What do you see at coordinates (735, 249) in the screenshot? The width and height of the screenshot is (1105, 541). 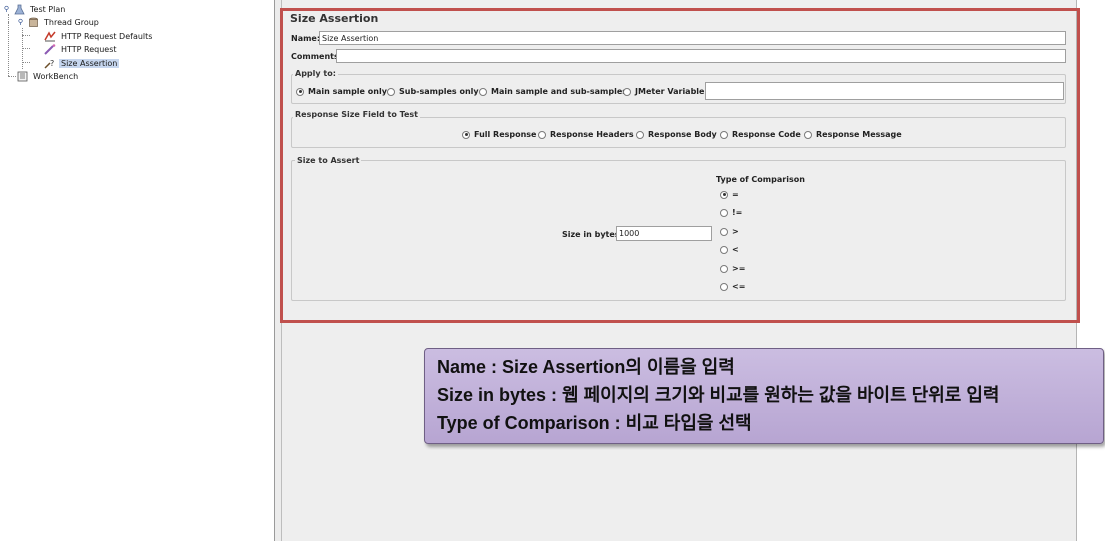 I see `radio-label: <` at bounding box center [735, 249].